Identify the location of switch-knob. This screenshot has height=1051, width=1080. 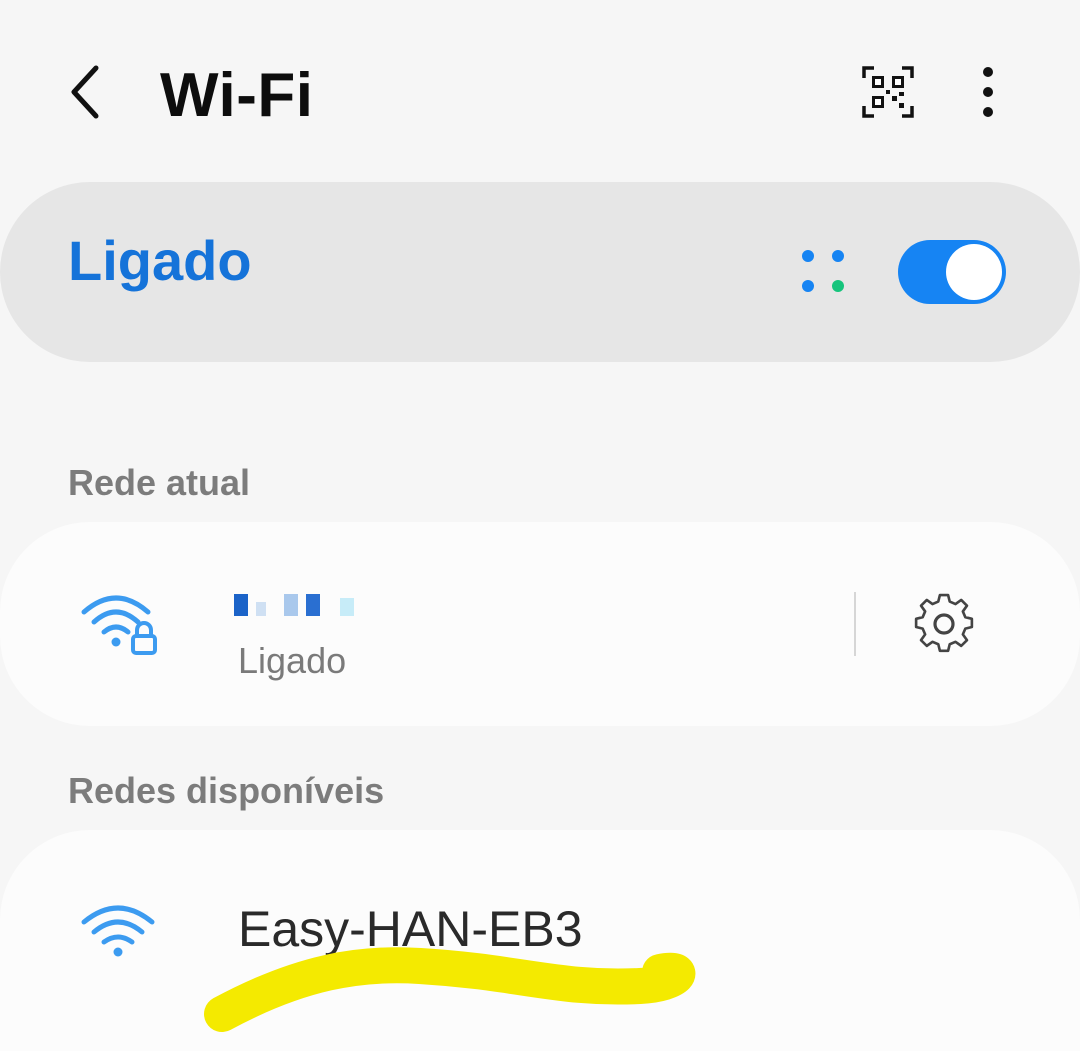
(974, 272).